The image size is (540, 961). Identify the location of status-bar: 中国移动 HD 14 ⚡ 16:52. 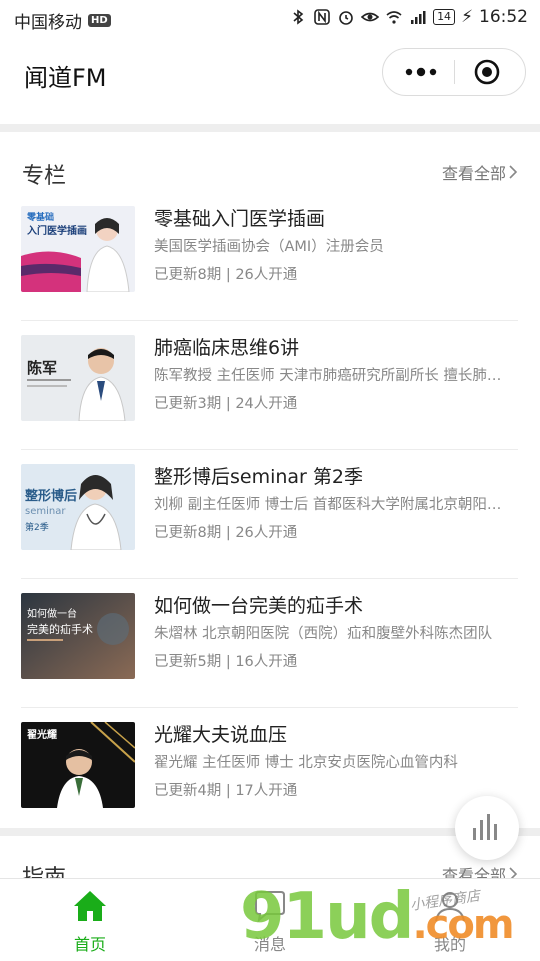
(270, 18).